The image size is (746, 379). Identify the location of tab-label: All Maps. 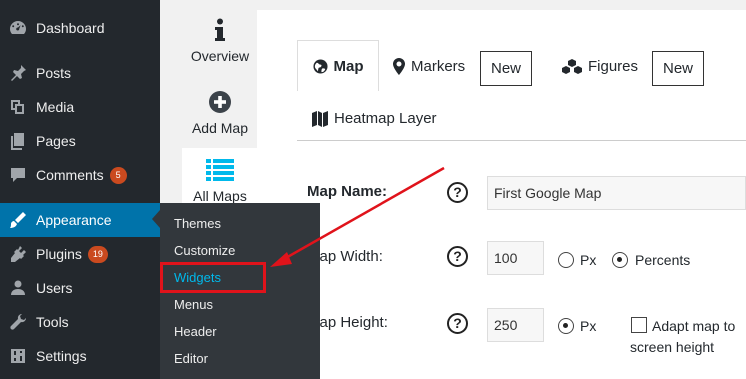
(220, 196).